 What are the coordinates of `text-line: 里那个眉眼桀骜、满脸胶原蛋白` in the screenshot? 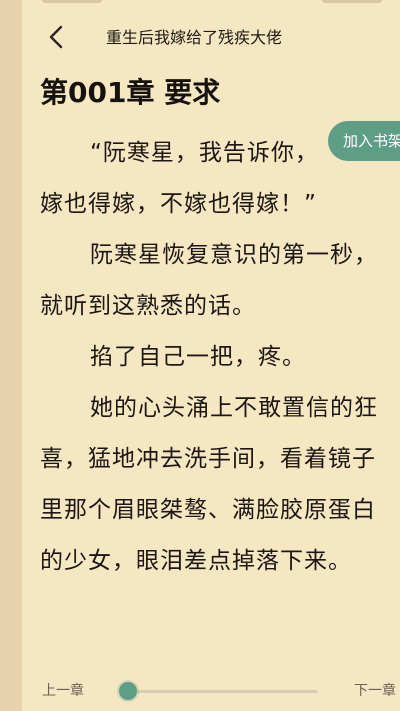 It's located at (208, 510).